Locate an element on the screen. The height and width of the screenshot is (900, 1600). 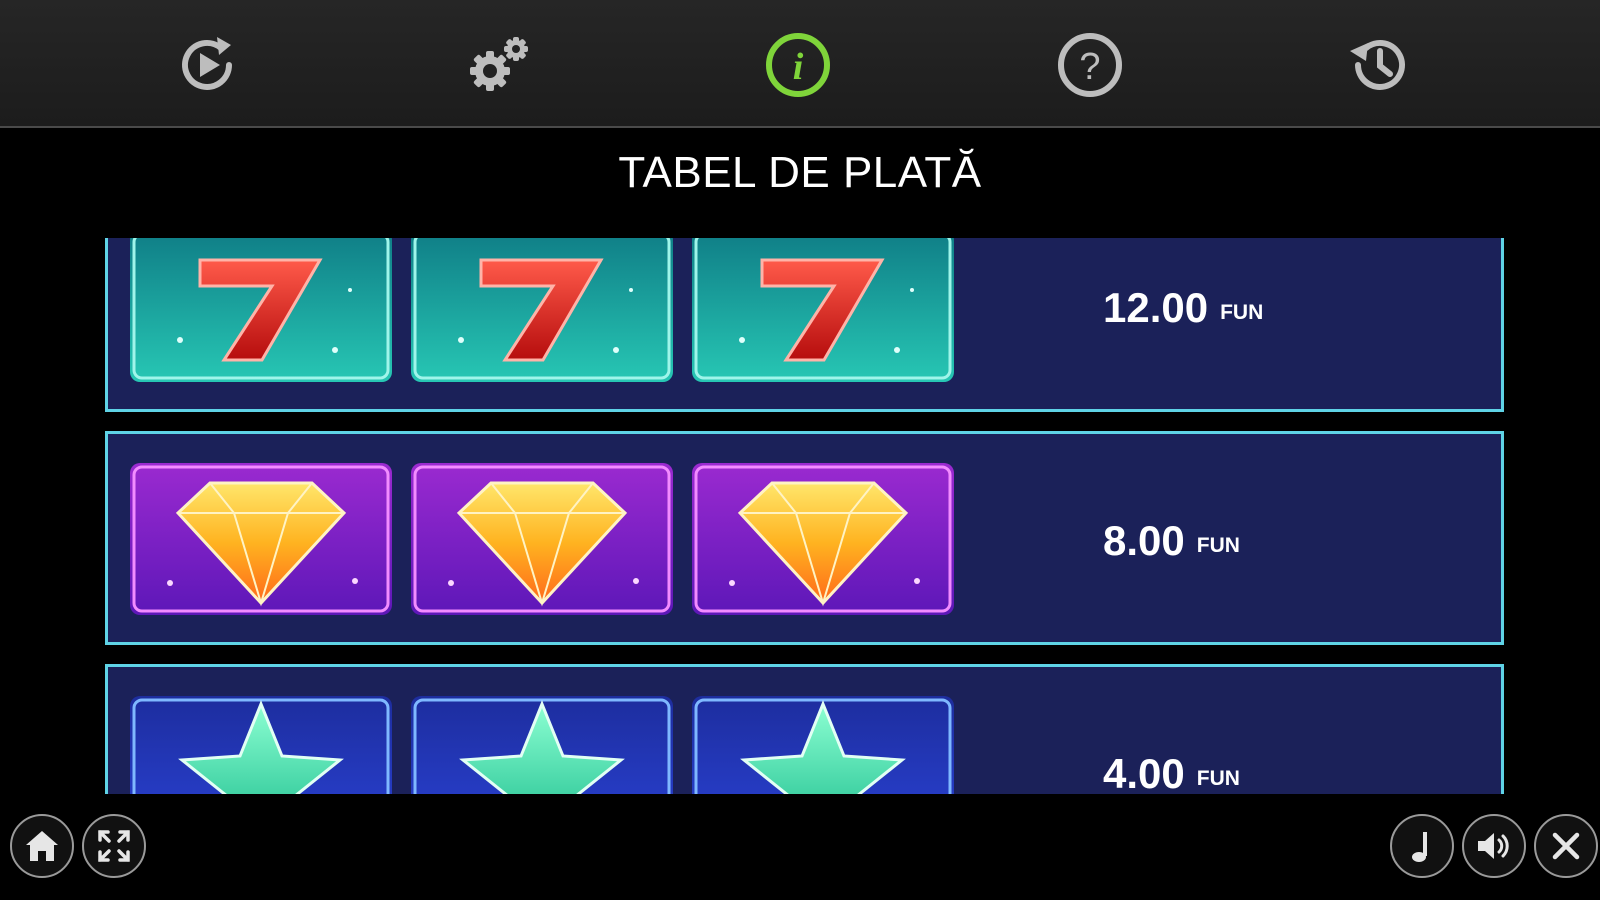
music-icon is located at coordinates (1419, 847).